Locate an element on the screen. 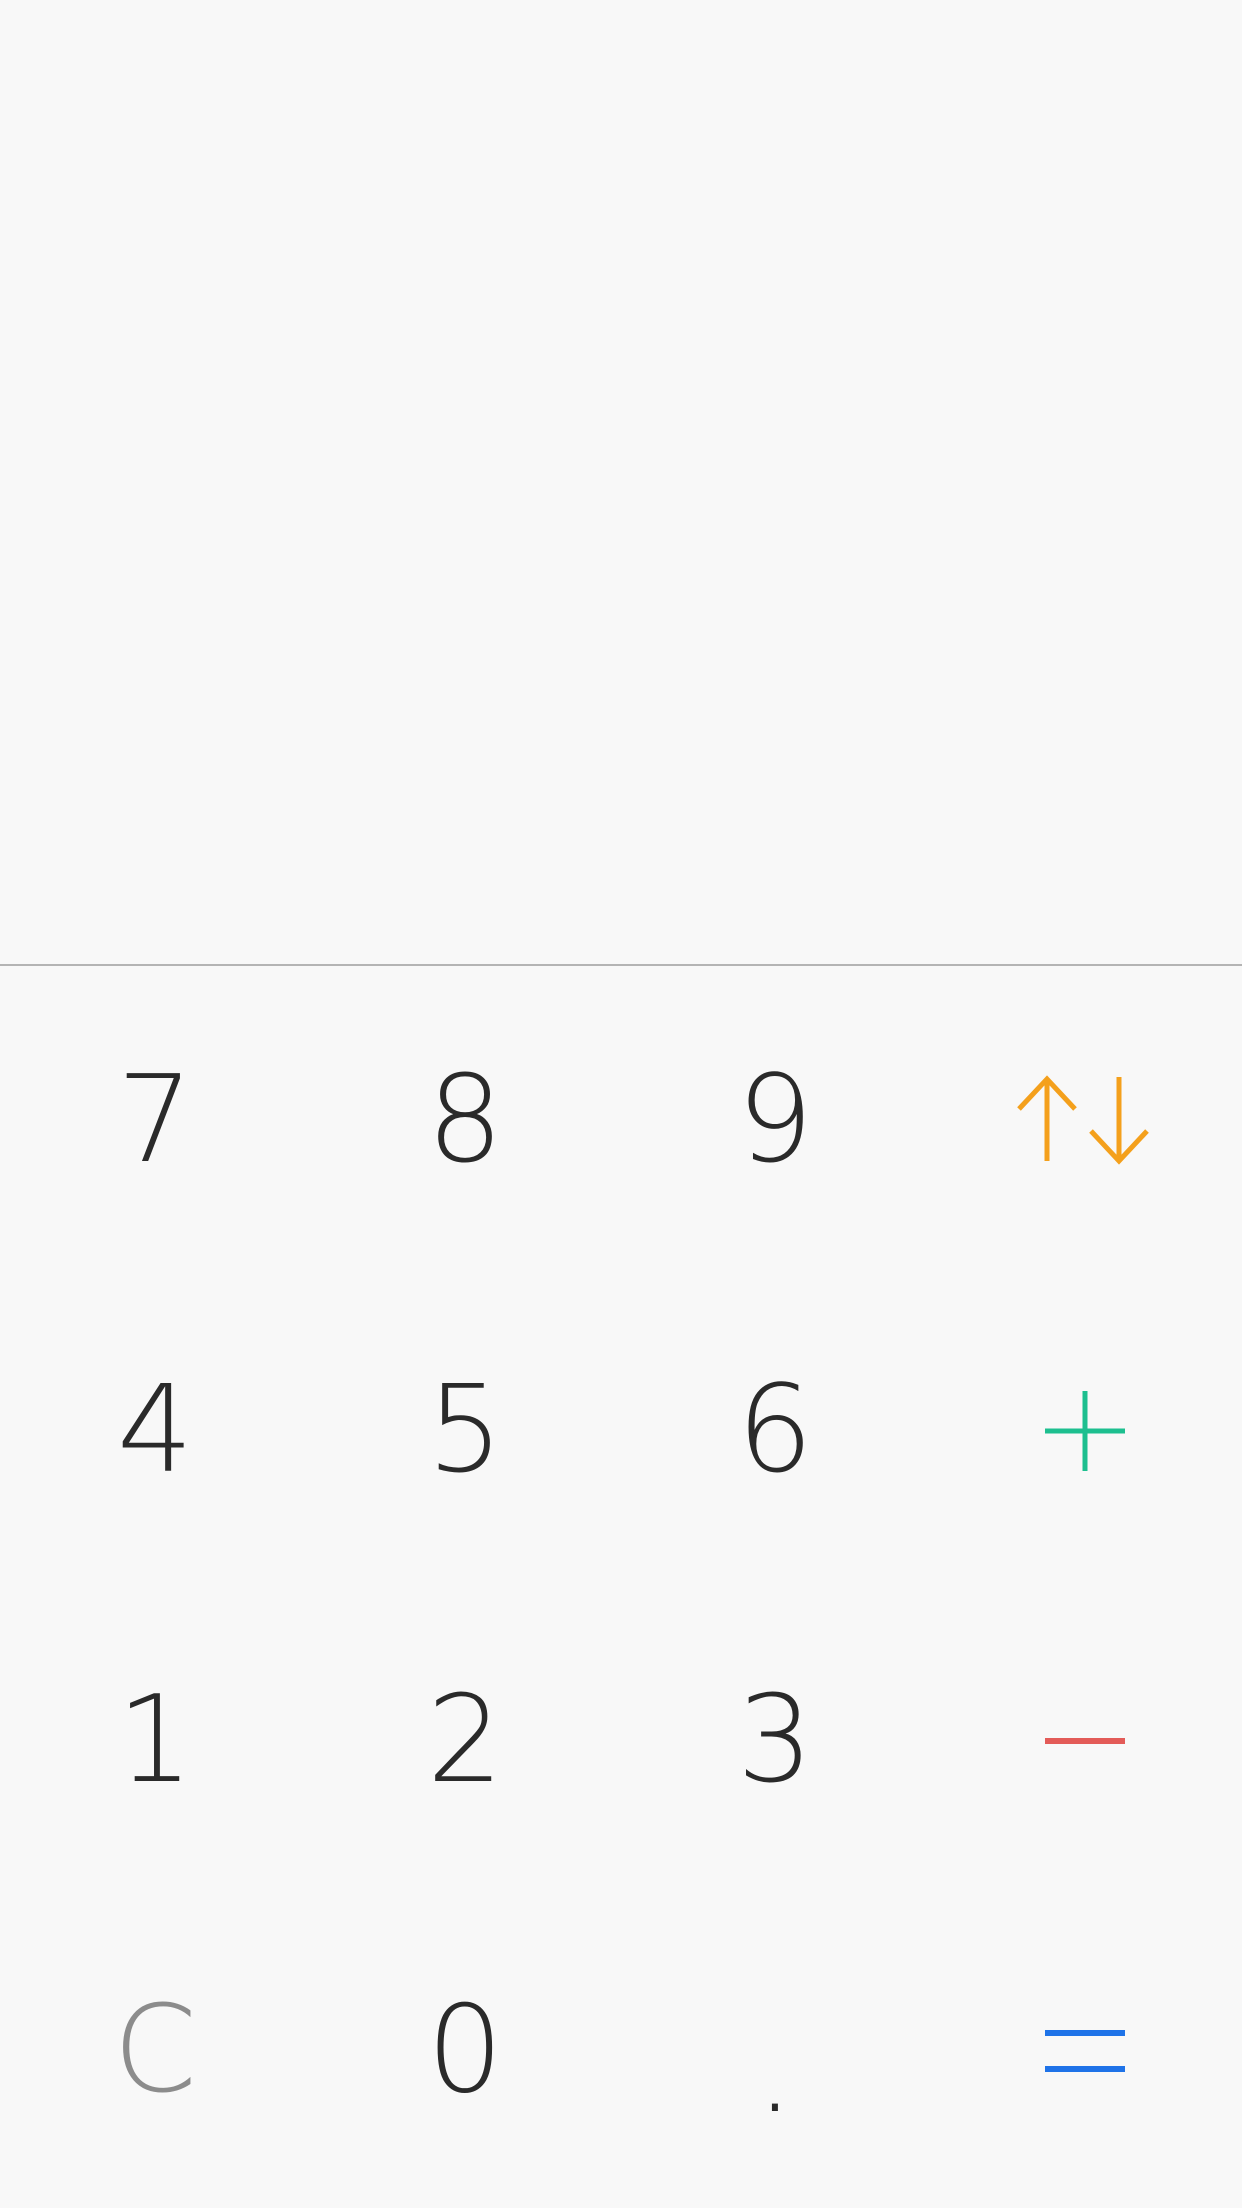 This screenshot has width=1242, height=2208. minus-icon is located at coordinates (1085, 1741).